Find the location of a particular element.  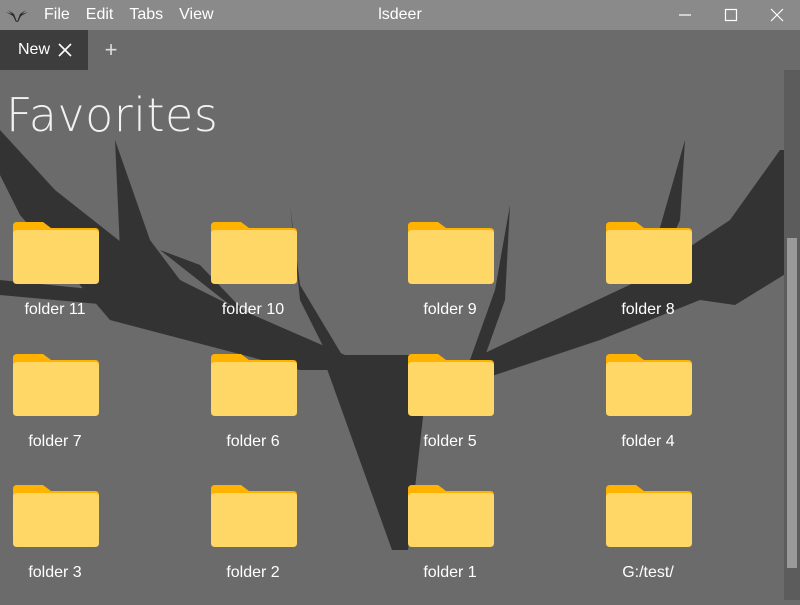

folder-label: folder 8 is located at coordinates (648, 309).